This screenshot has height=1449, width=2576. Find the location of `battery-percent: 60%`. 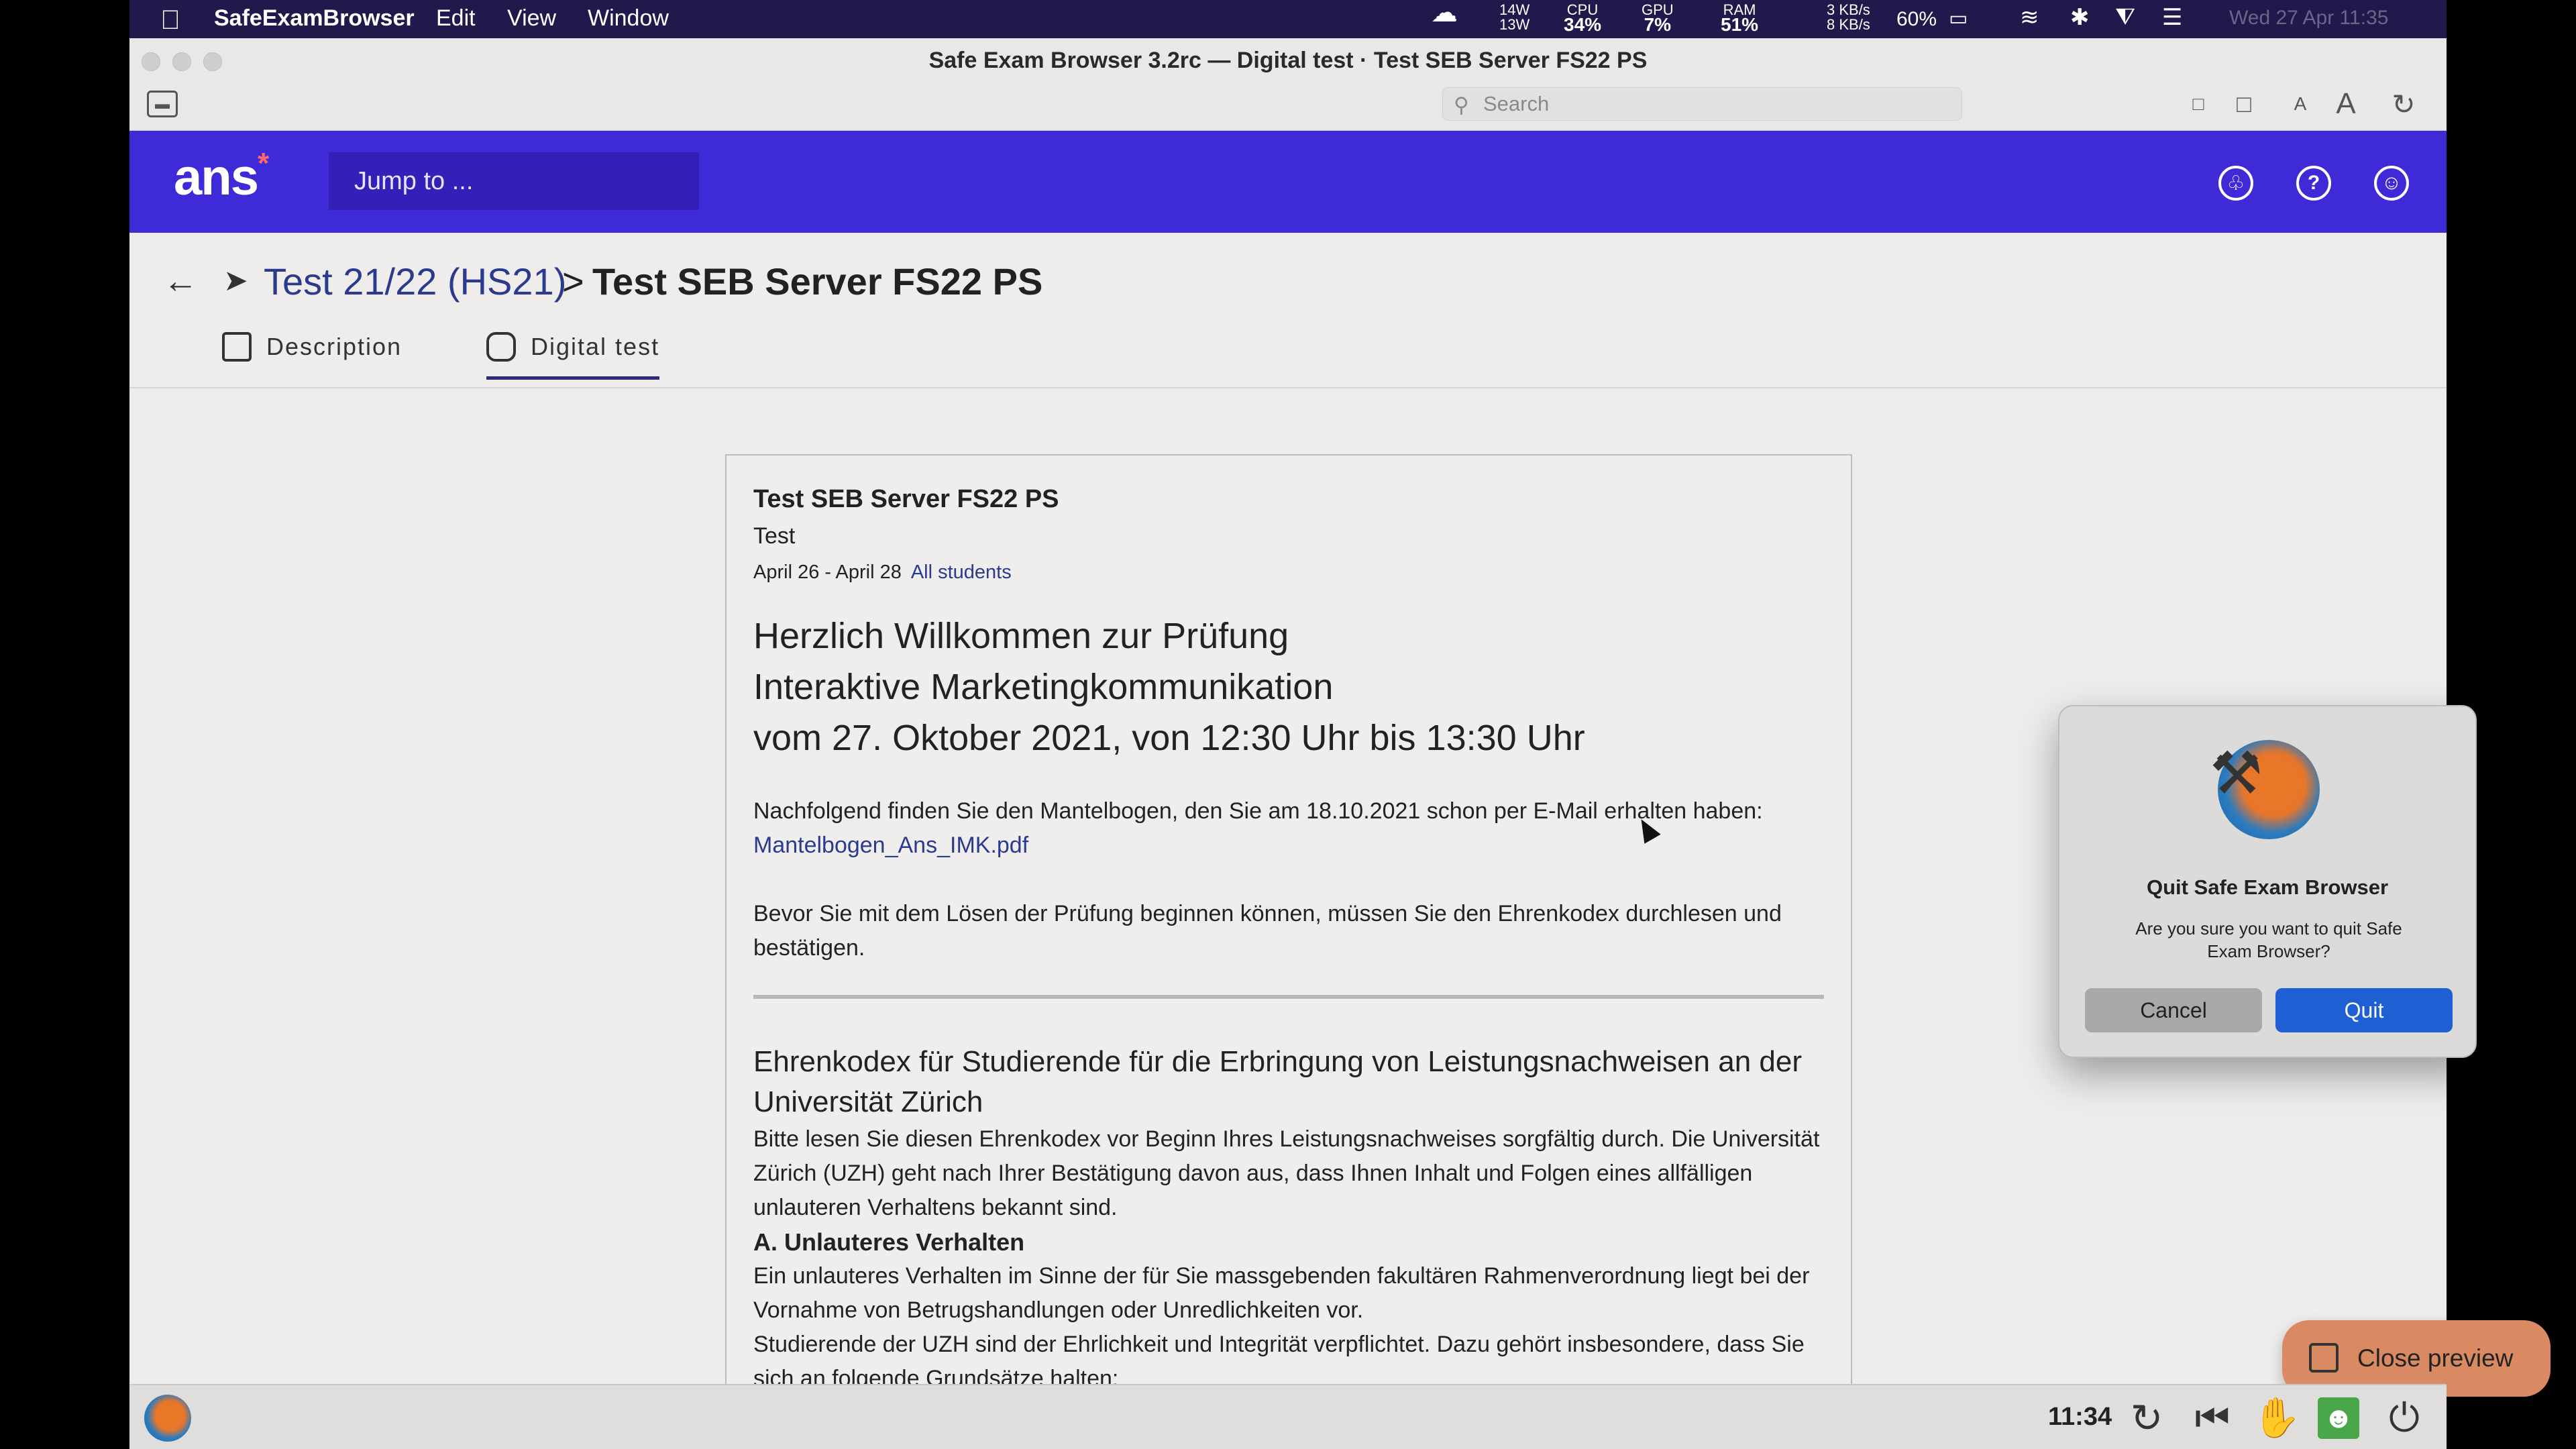

battery-percent: 60% is located at coordinates (1916, 19).